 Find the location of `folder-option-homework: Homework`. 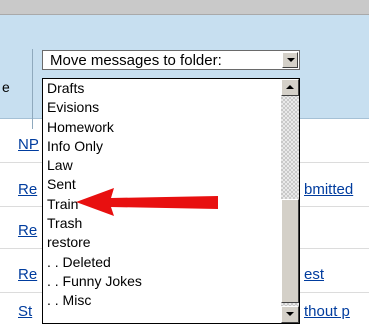

folder-option-homework: Homework is located at coordinates (162, 127).